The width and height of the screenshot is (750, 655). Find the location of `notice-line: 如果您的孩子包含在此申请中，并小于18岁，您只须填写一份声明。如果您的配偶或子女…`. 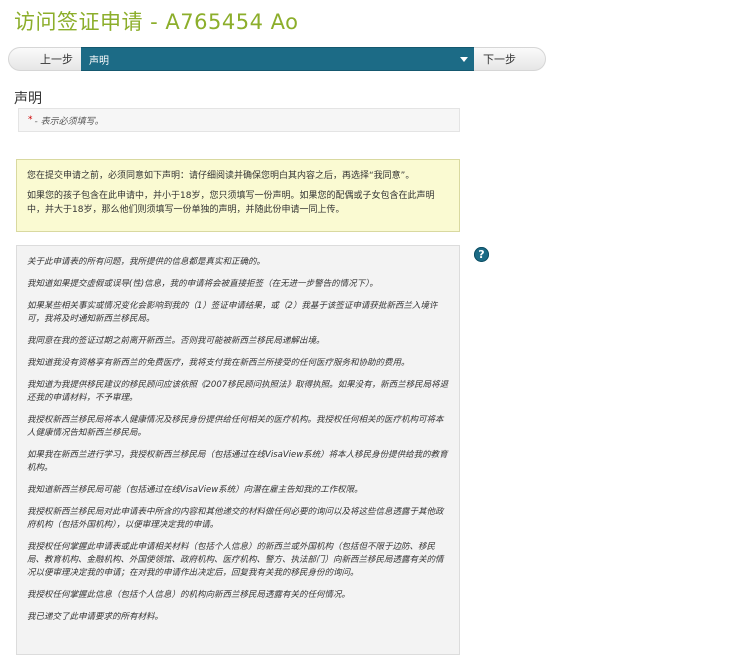

notice-line: 如果您的孩子包含在此申请中，并小于18岁，您只须填写一份声明。如果您的配偶或子女… is located at coordinates (231, 203).